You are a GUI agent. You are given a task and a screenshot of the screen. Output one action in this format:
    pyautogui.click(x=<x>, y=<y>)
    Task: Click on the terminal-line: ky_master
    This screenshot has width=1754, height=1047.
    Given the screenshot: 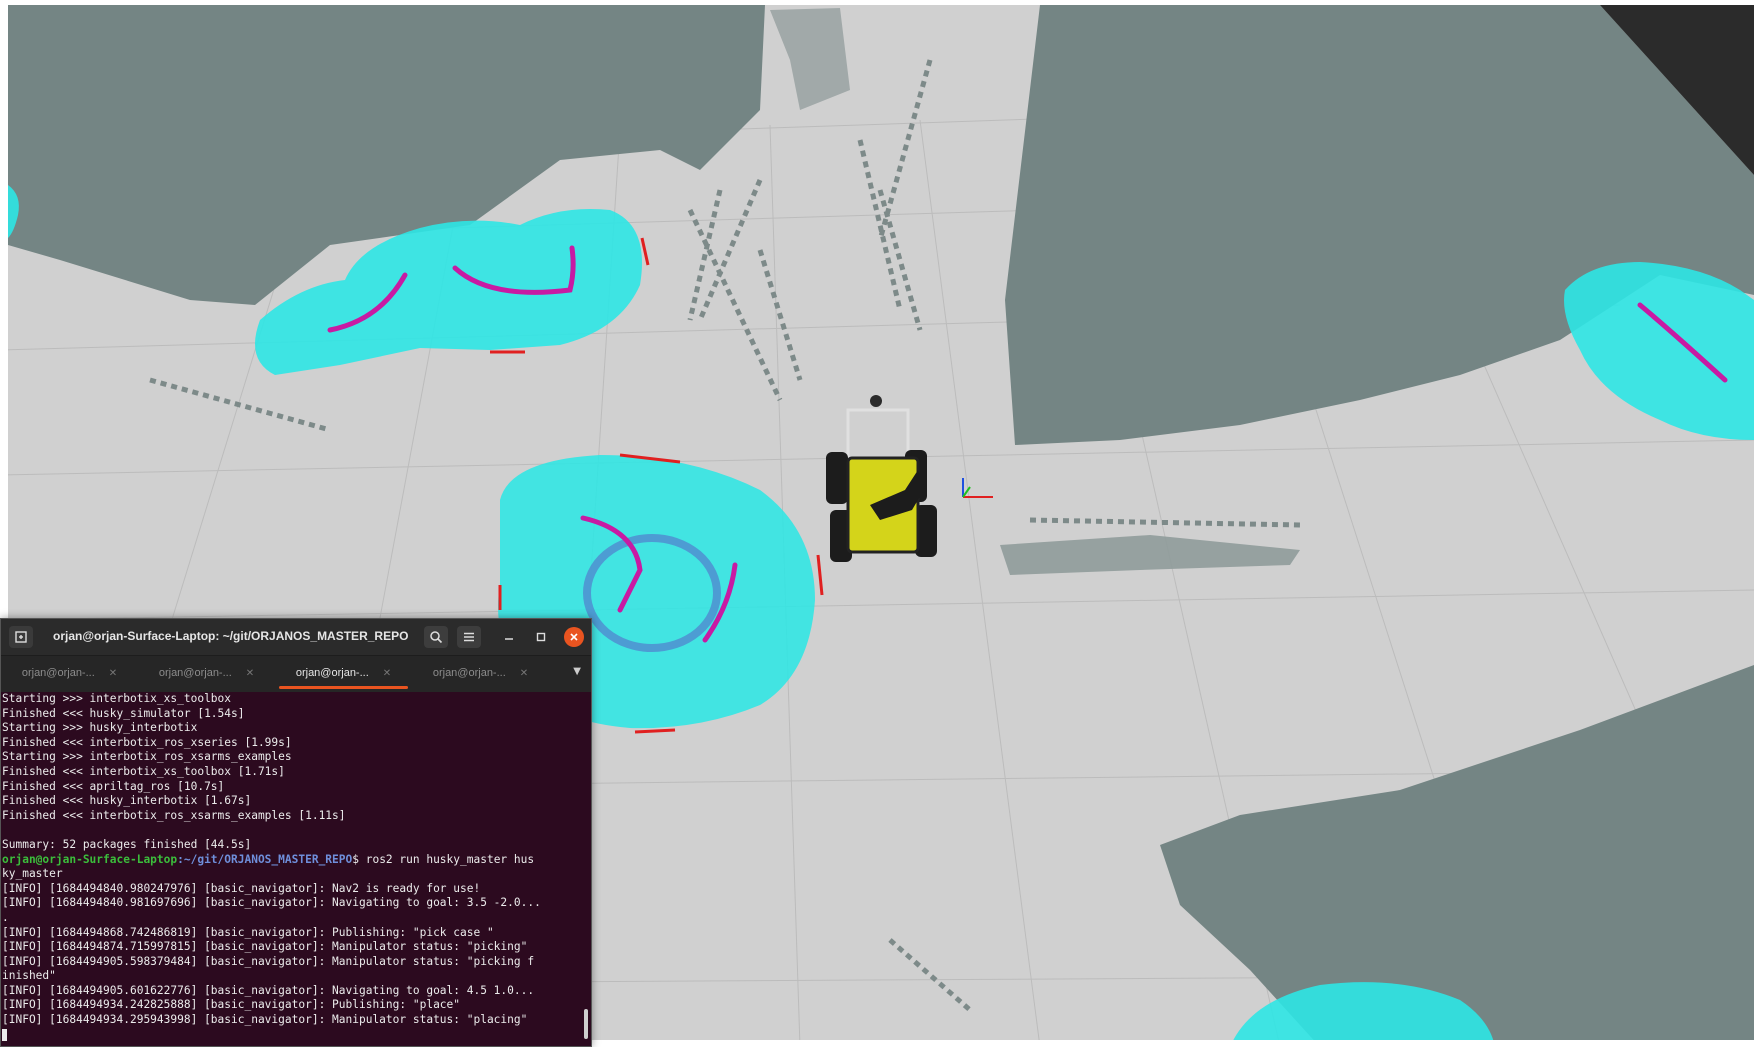 What is the action you would take?
    pyautogui.click(x=32, y=874)
    